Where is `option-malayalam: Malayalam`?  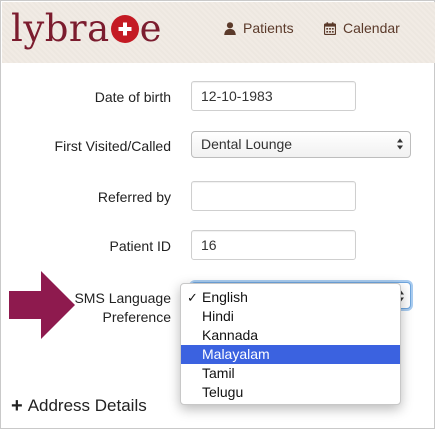 option-malayalam: Malayalam is located at coordinates (290, 354).